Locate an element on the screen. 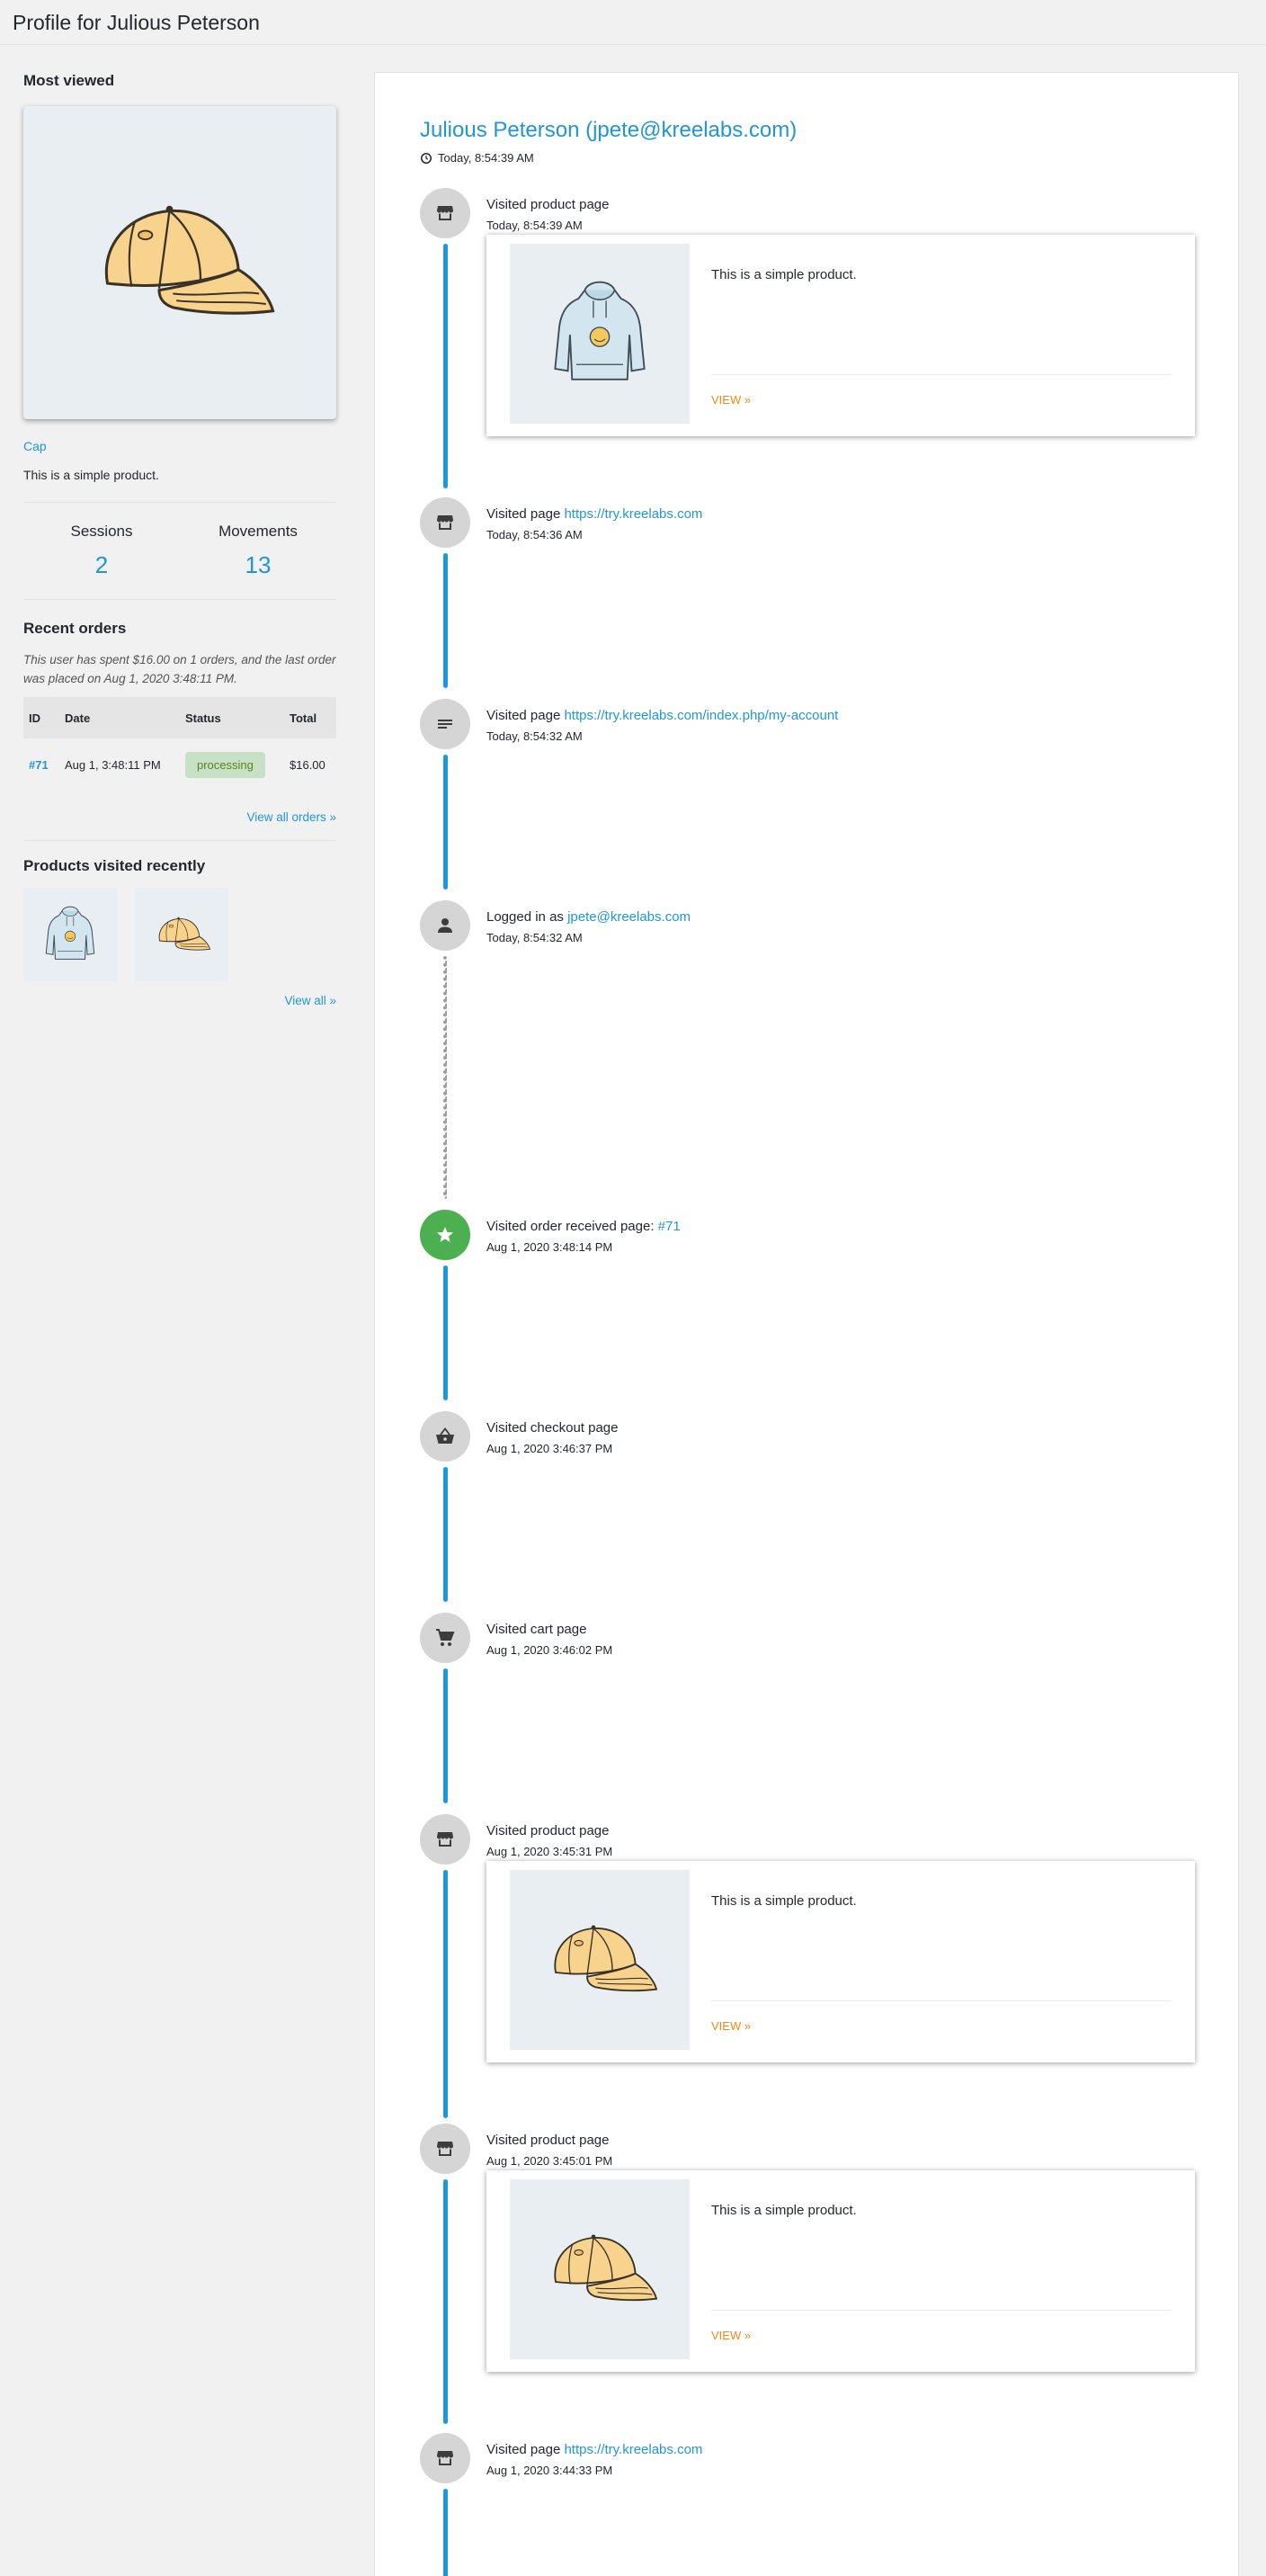  recent-orders-title: Recent orders is located at coordinates (75, 628).